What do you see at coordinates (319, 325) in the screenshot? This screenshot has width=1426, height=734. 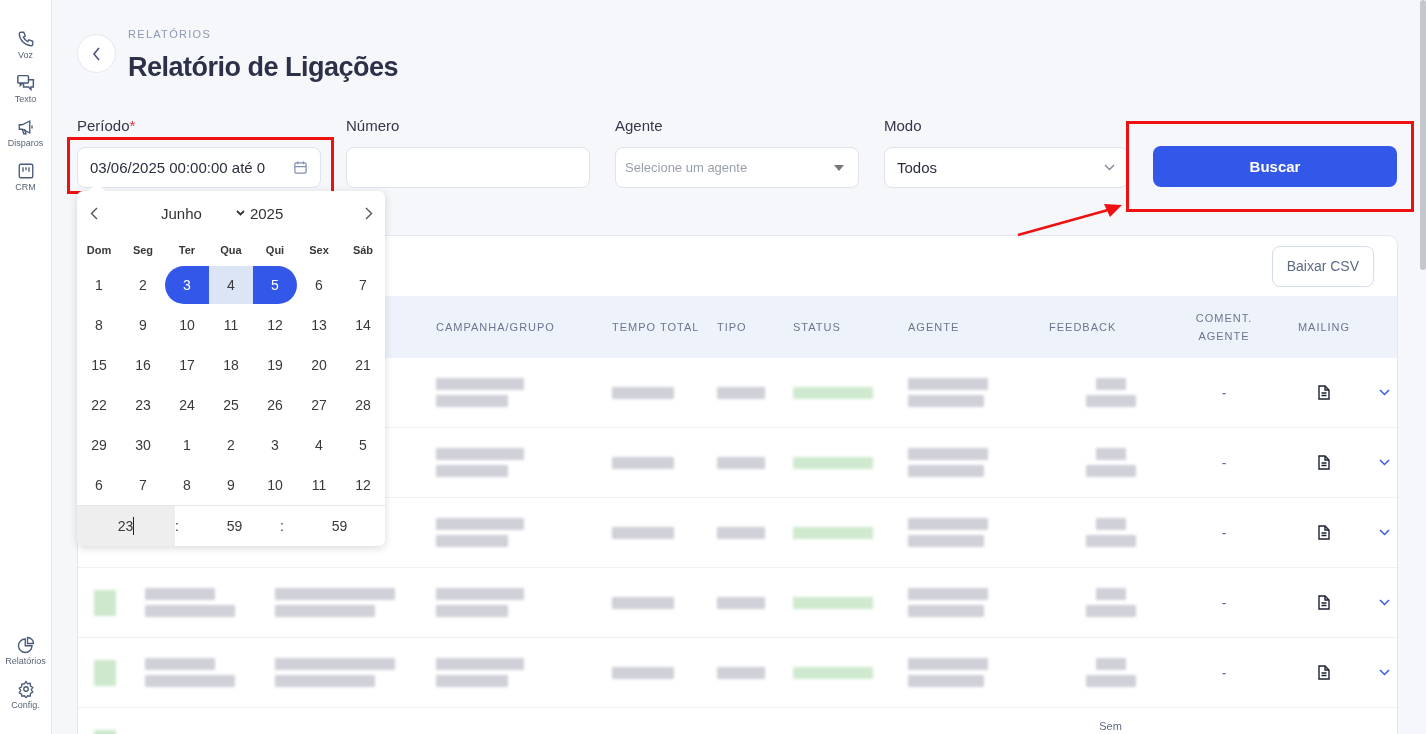 I see `calendar-day: 13` at bounding box center [319, 325].